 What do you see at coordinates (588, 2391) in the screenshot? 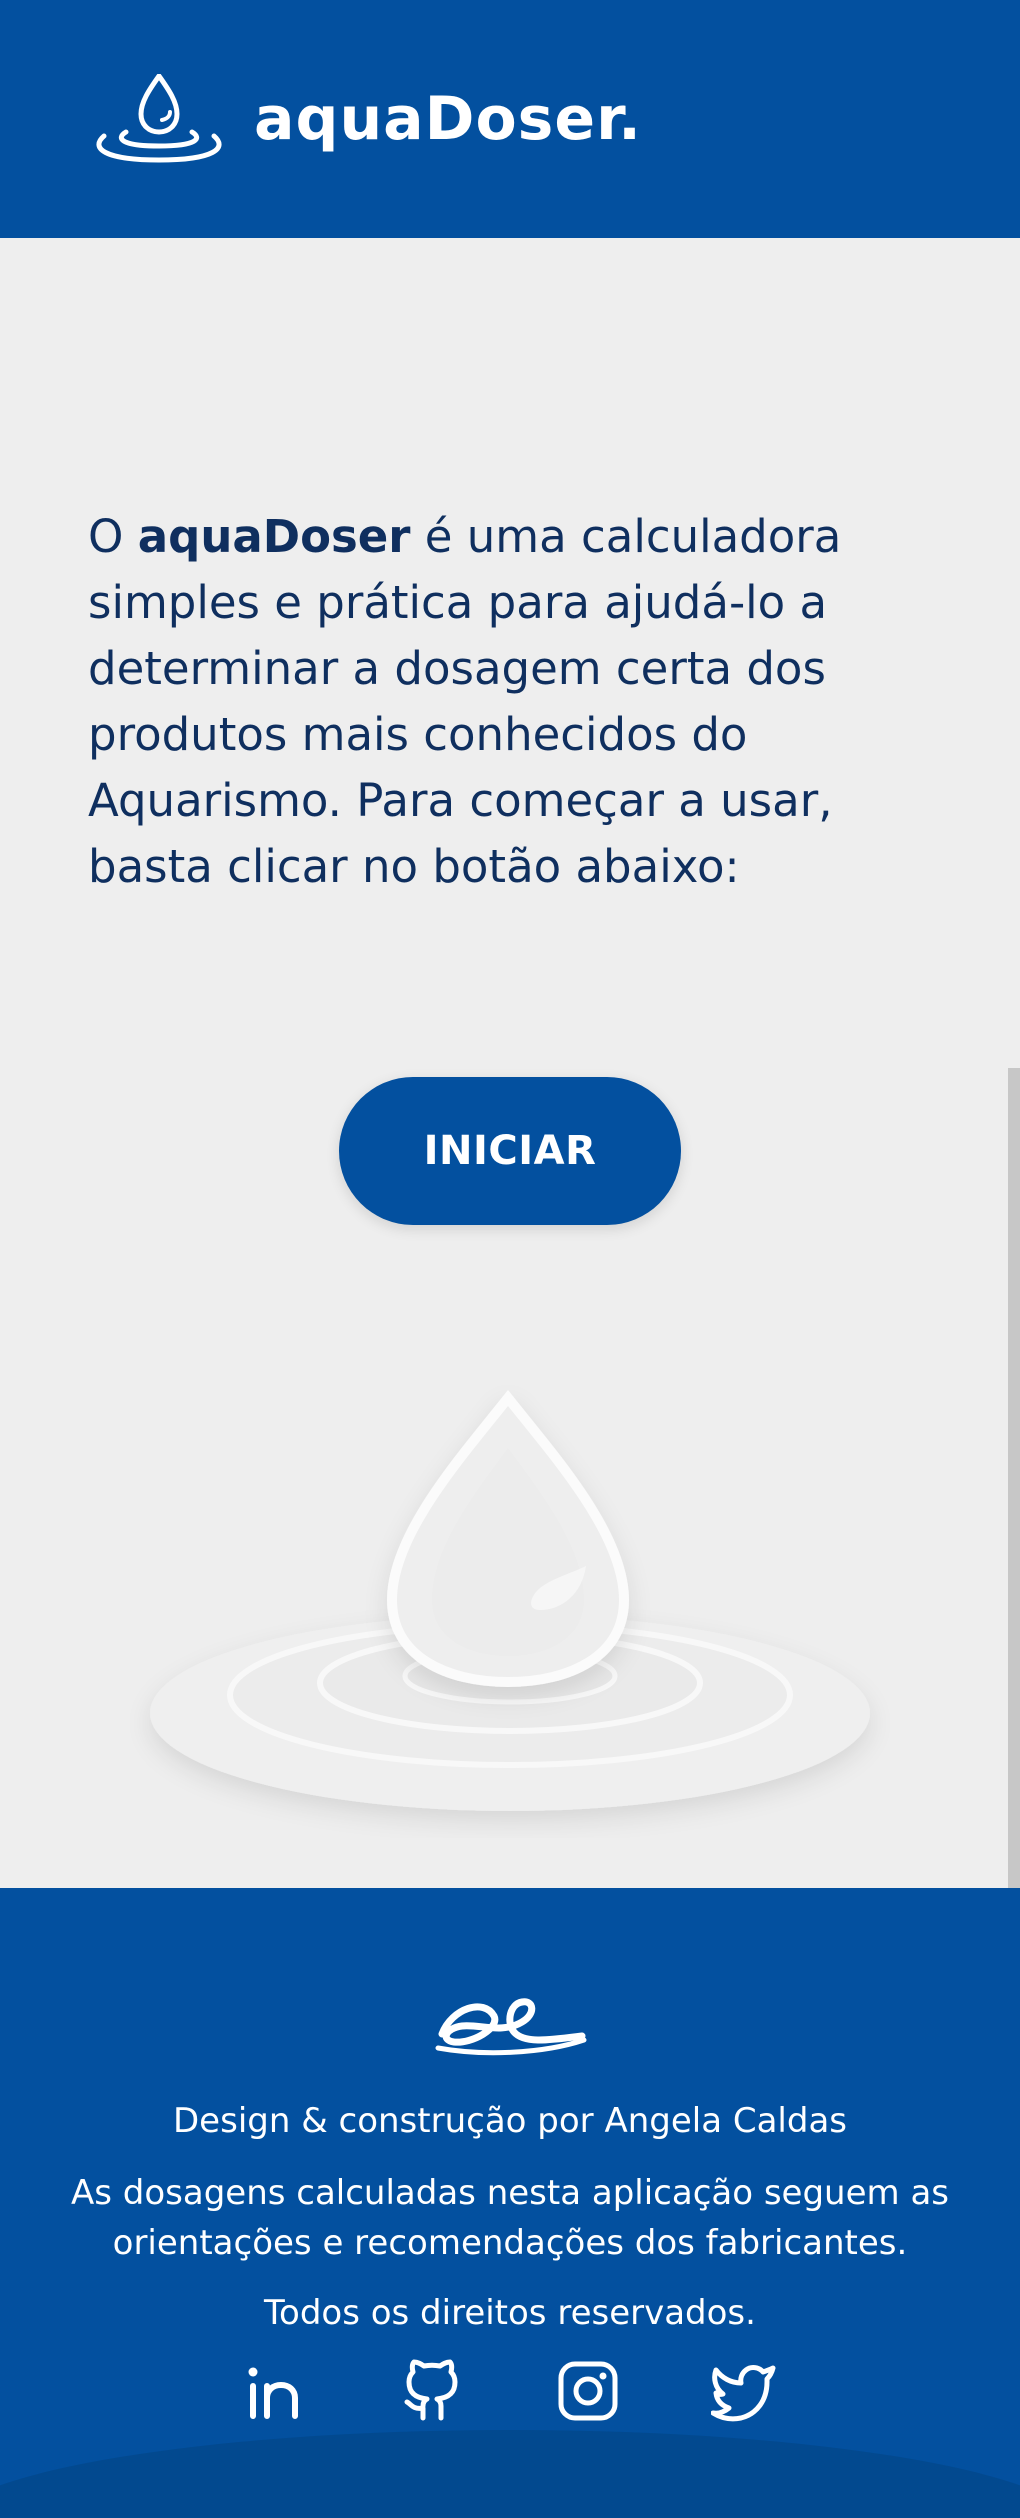
I see `instagram-icon` at bounding box center [588, 2391].